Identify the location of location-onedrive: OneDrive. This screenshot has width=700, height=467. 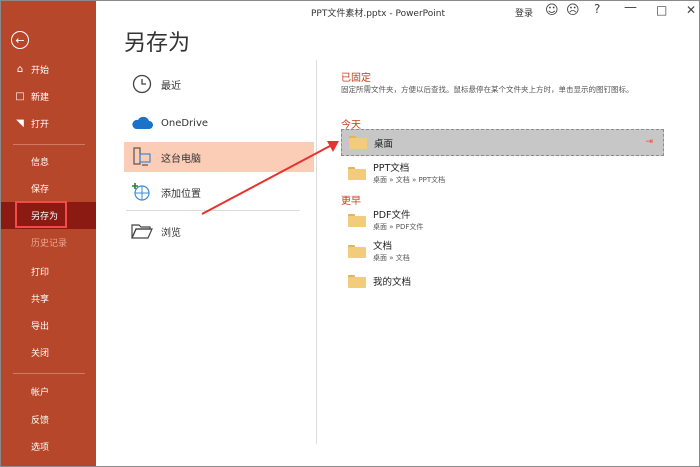
(219, 123).